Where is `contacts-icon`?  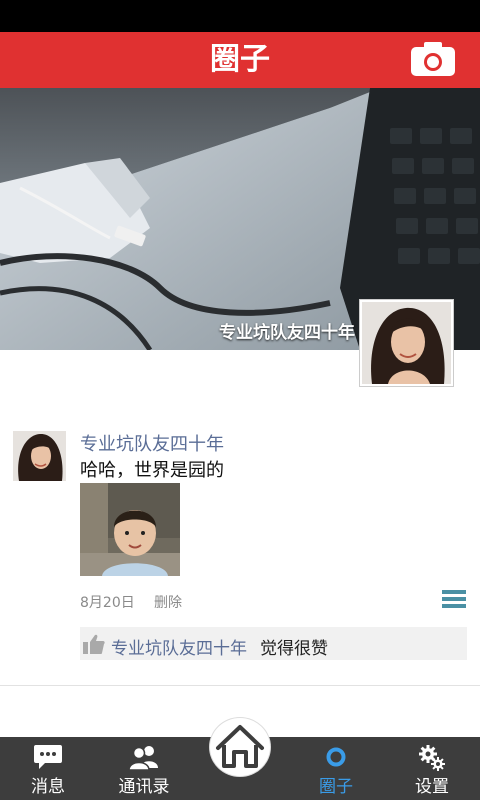 contacts-icon is located at coordinates (144, 759).